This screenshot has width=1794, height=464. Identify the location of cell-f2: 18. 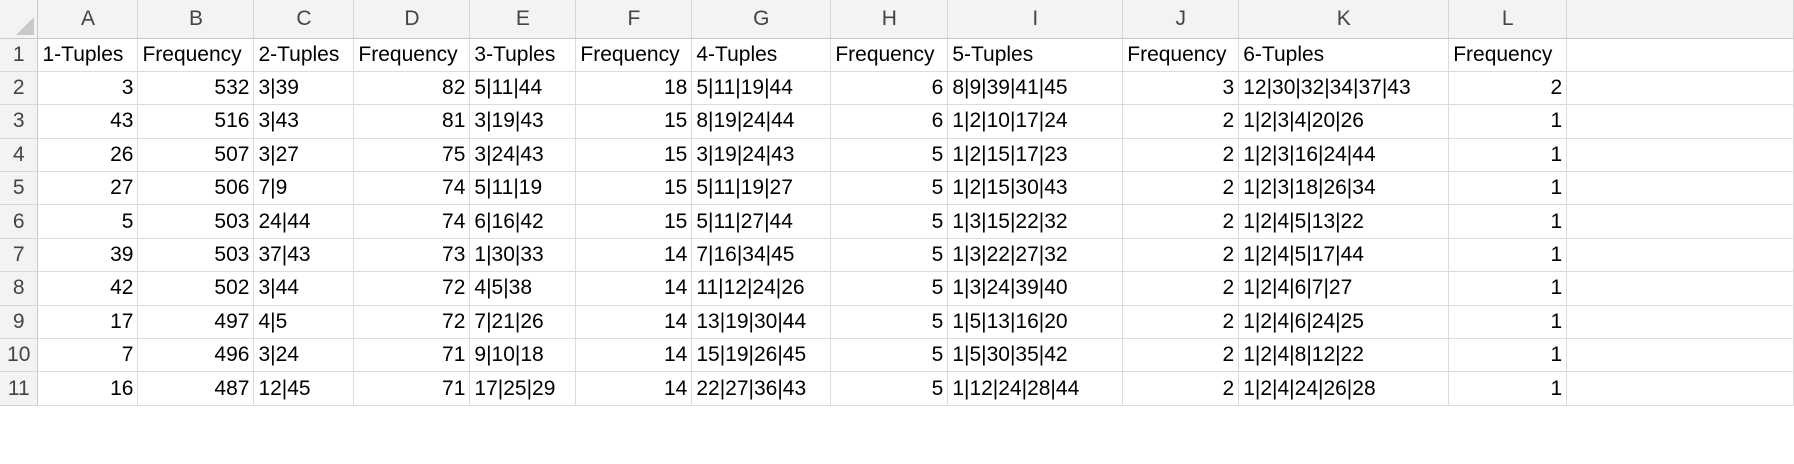
(634, 88).